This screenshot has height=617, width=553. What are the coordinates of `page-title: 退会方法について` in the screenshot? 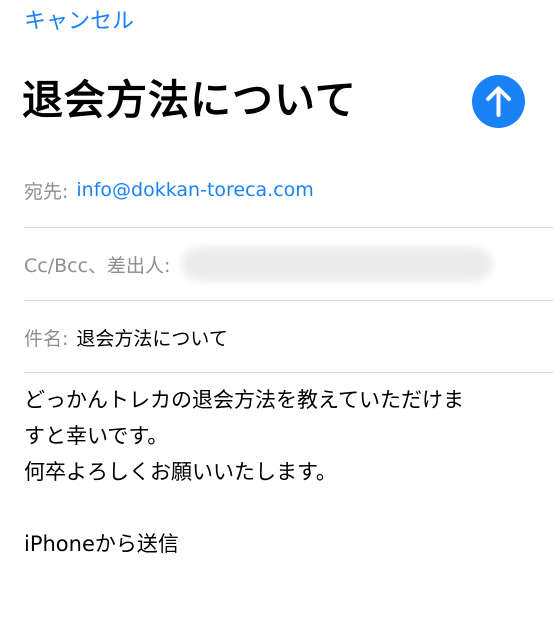 It's located at (189, 100).